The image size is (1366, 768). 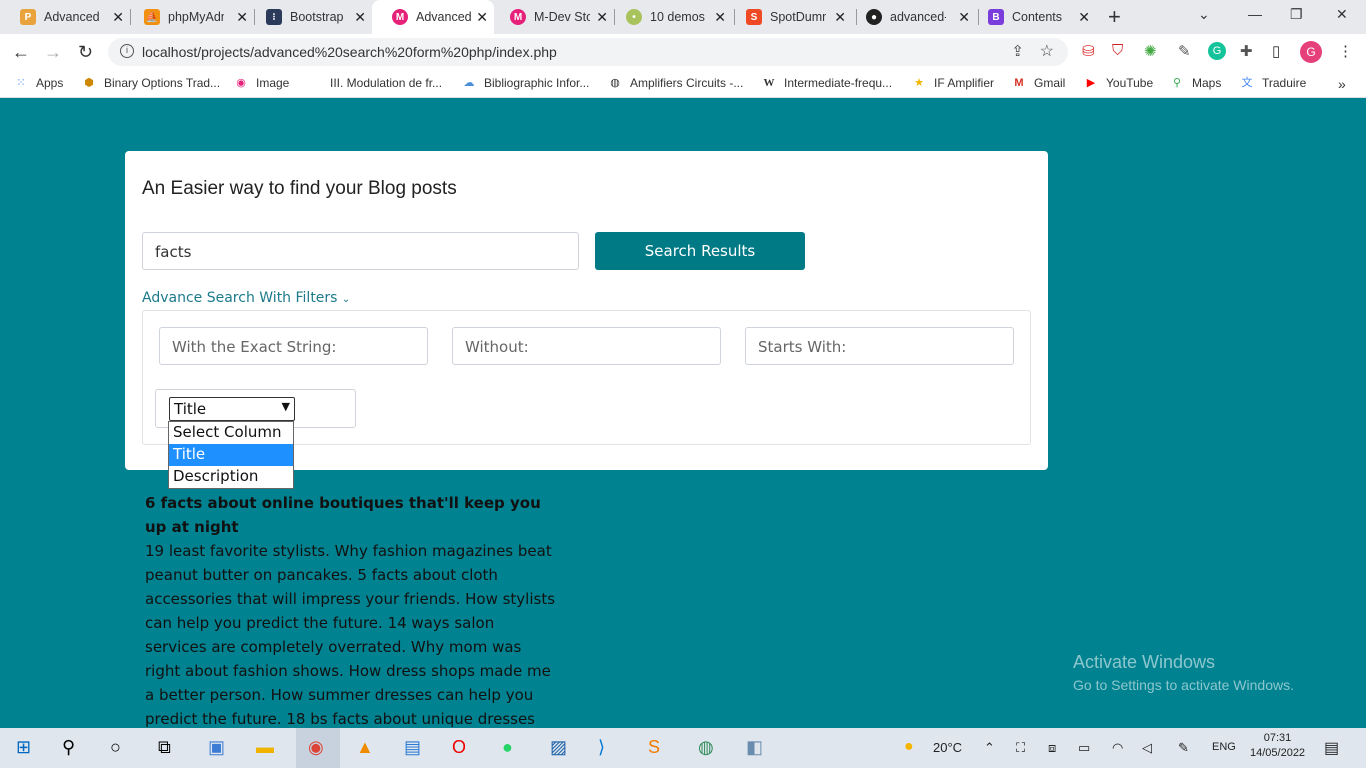 What do you see at coordinates (1052, 748) in the screenshot?
I see `tray-icon: ⧈` at bounding box center [1052, 748].